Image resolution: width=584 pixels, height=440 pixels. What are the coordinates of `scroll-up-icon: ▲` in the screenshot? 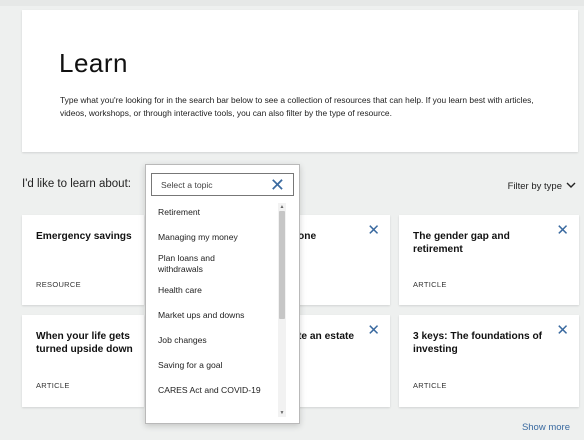 It's located at (282, 207).